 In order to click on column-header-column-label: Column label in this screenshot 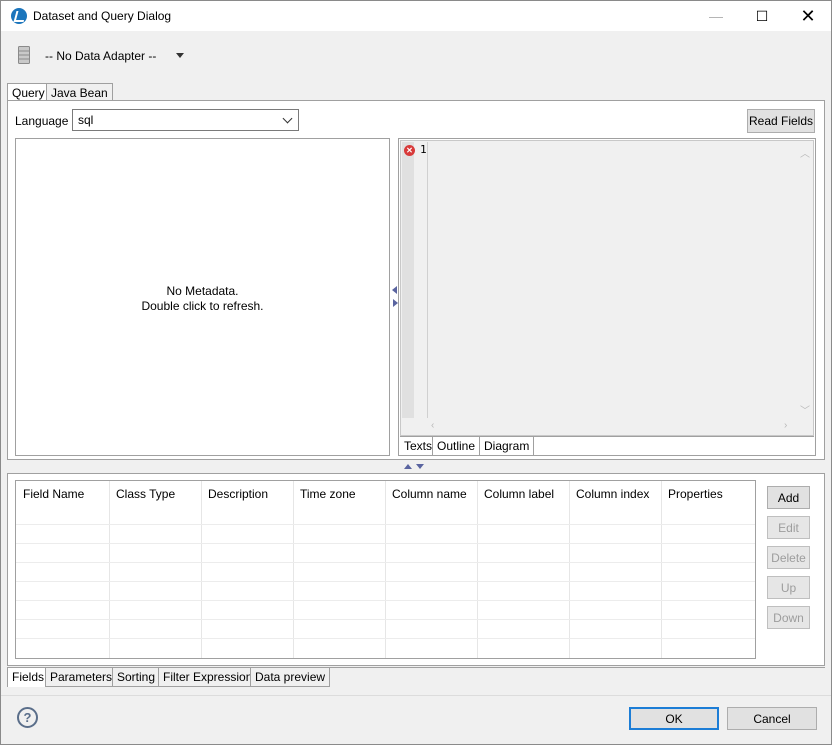, I will do `click(523, 493)`.